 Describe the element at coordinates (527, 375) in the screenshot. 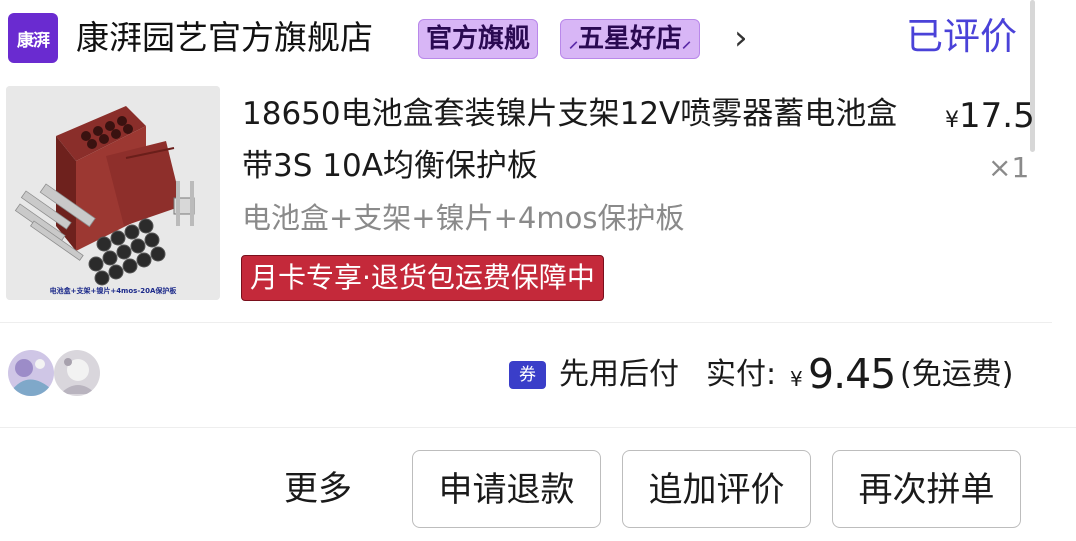

I see `coupon-icon: 券` at that location.